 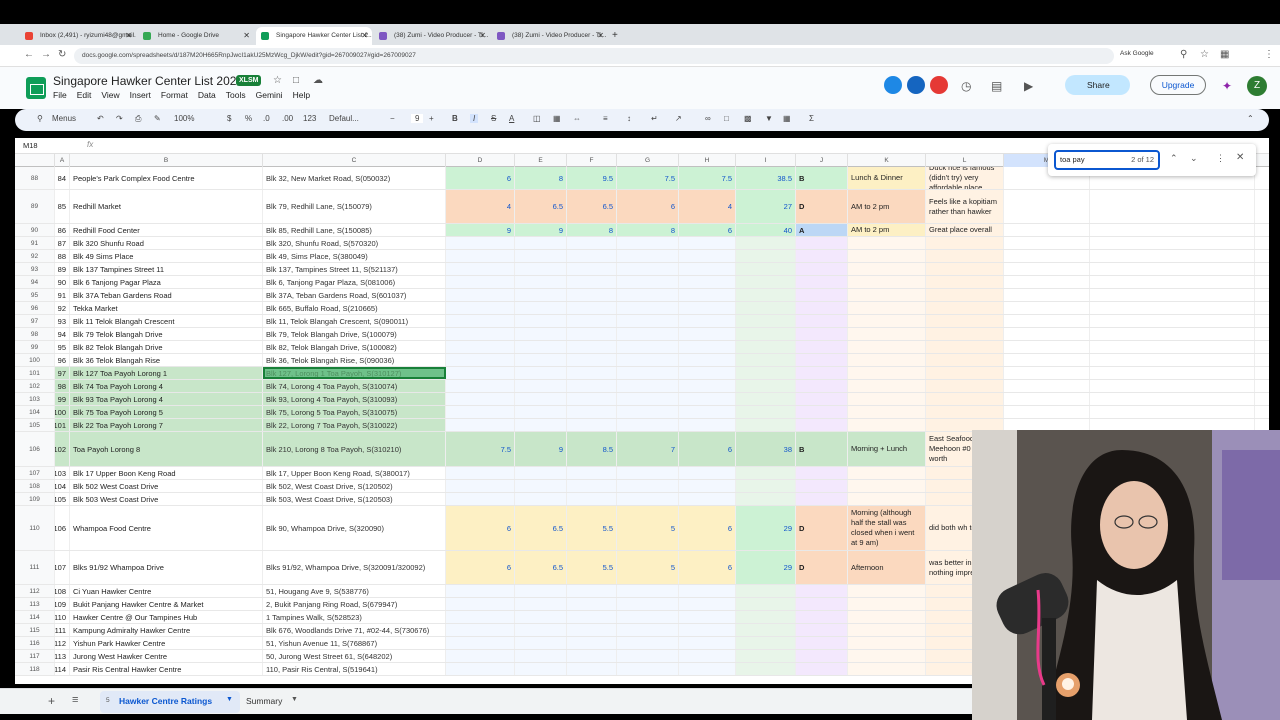 I want to click on column-header: H, so click(x=707, y=160).